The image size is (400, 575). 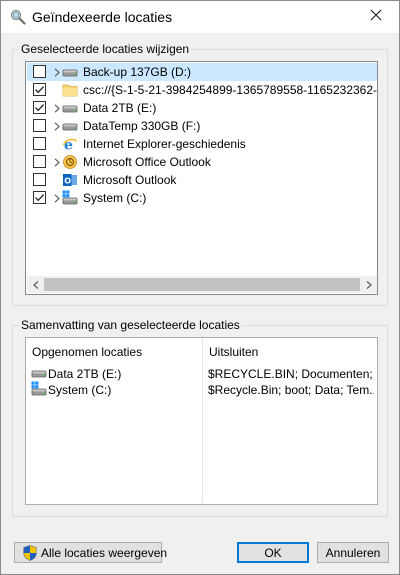 I want to click on svg-text: O, so click(x=67, y=180).